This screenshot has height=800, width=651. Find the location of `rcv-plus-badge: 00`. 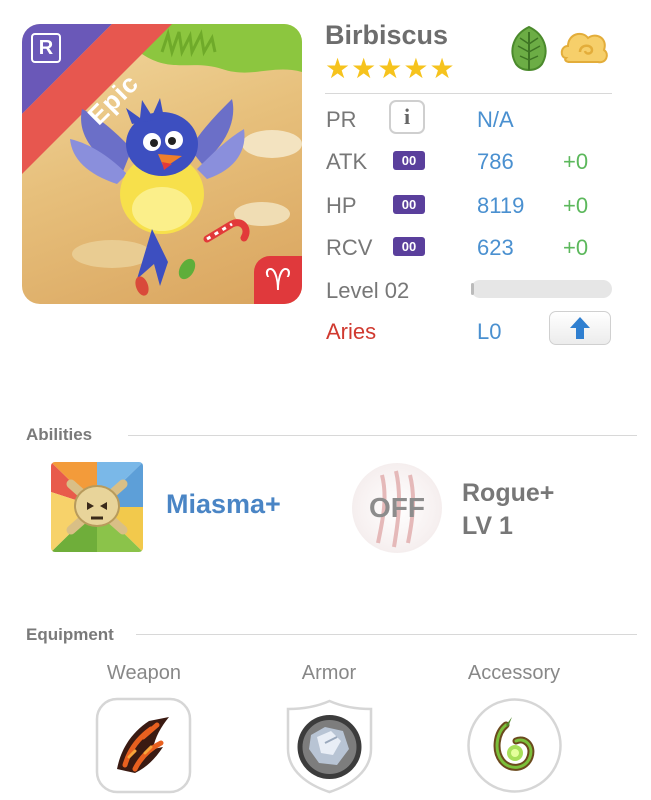

rcv-plus-badge: 00 is located at coordinates (409, 246).